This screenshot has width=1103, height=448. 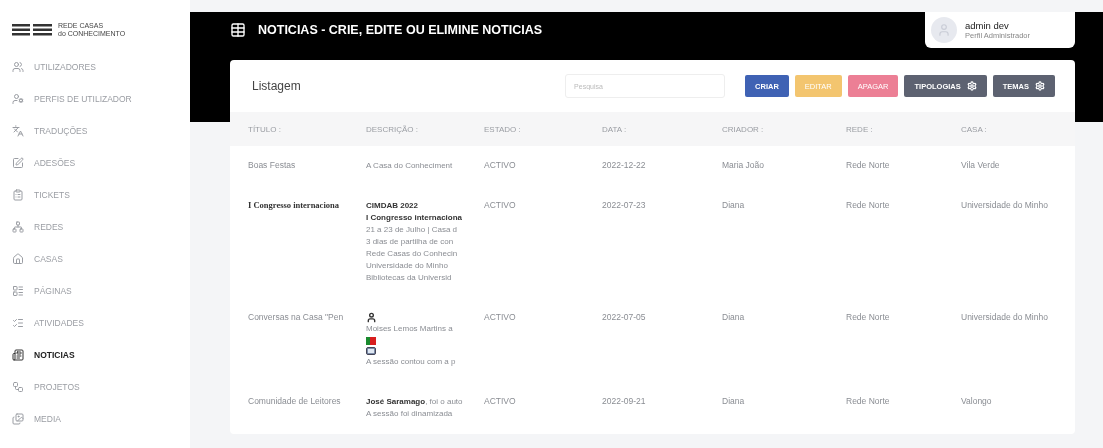 I want to click on sidebar-item: PÁGINAS, so click(x=101, y=291).